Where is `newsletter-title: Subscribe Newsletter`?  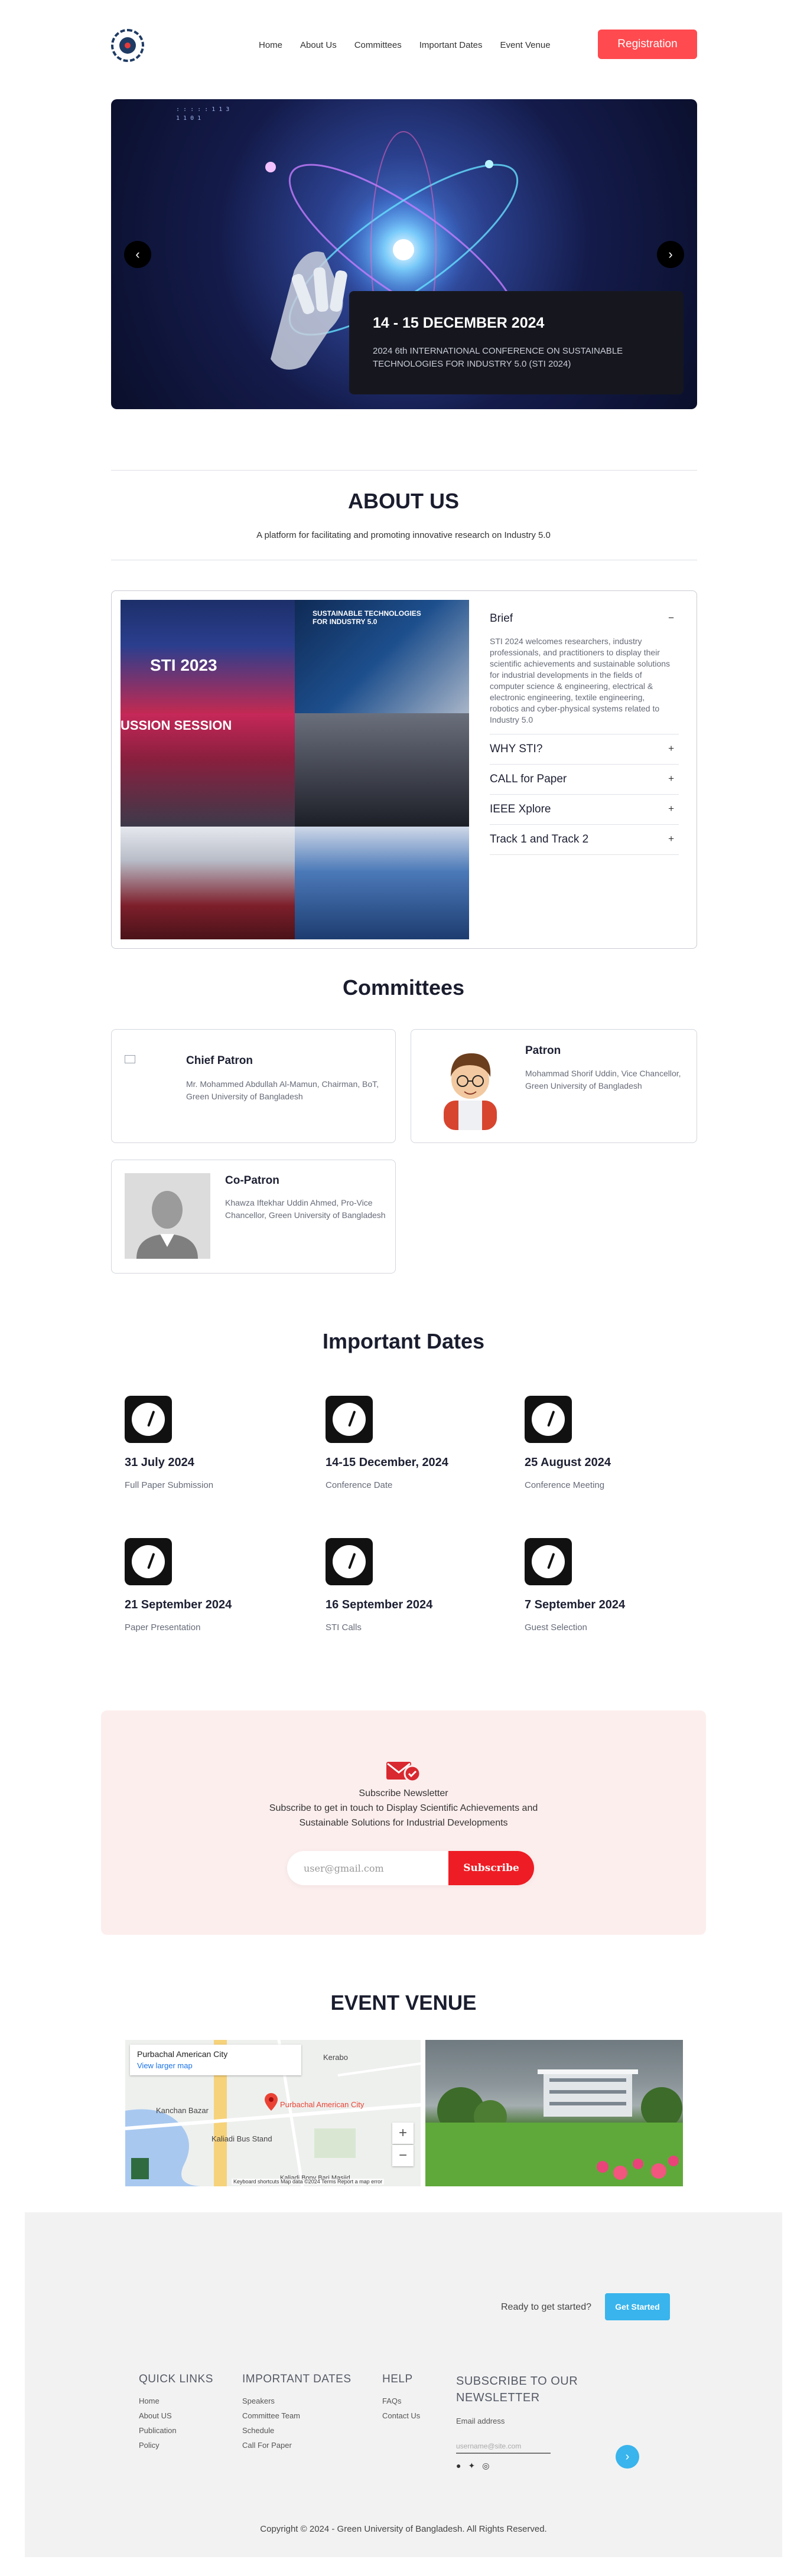
newsletter-title: Subscribe Newsletter is located at coordinates (403, 1793).